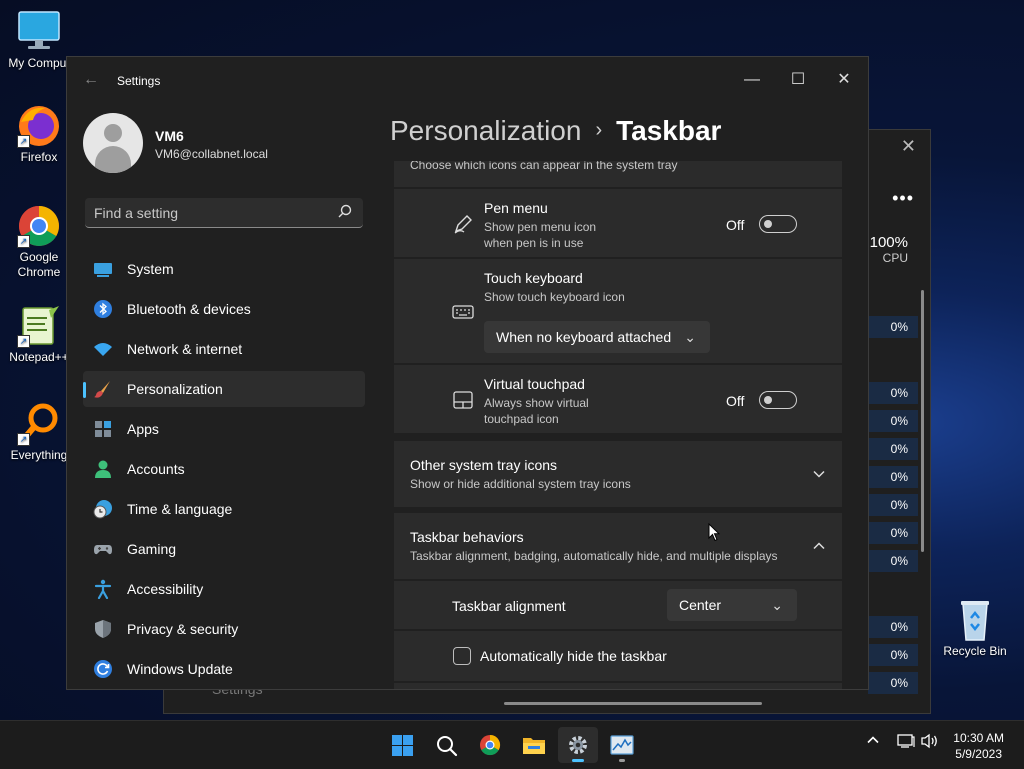 This screenshot has width=1024, height=769. I want to click on minimize-button: —, so click(752, 80).